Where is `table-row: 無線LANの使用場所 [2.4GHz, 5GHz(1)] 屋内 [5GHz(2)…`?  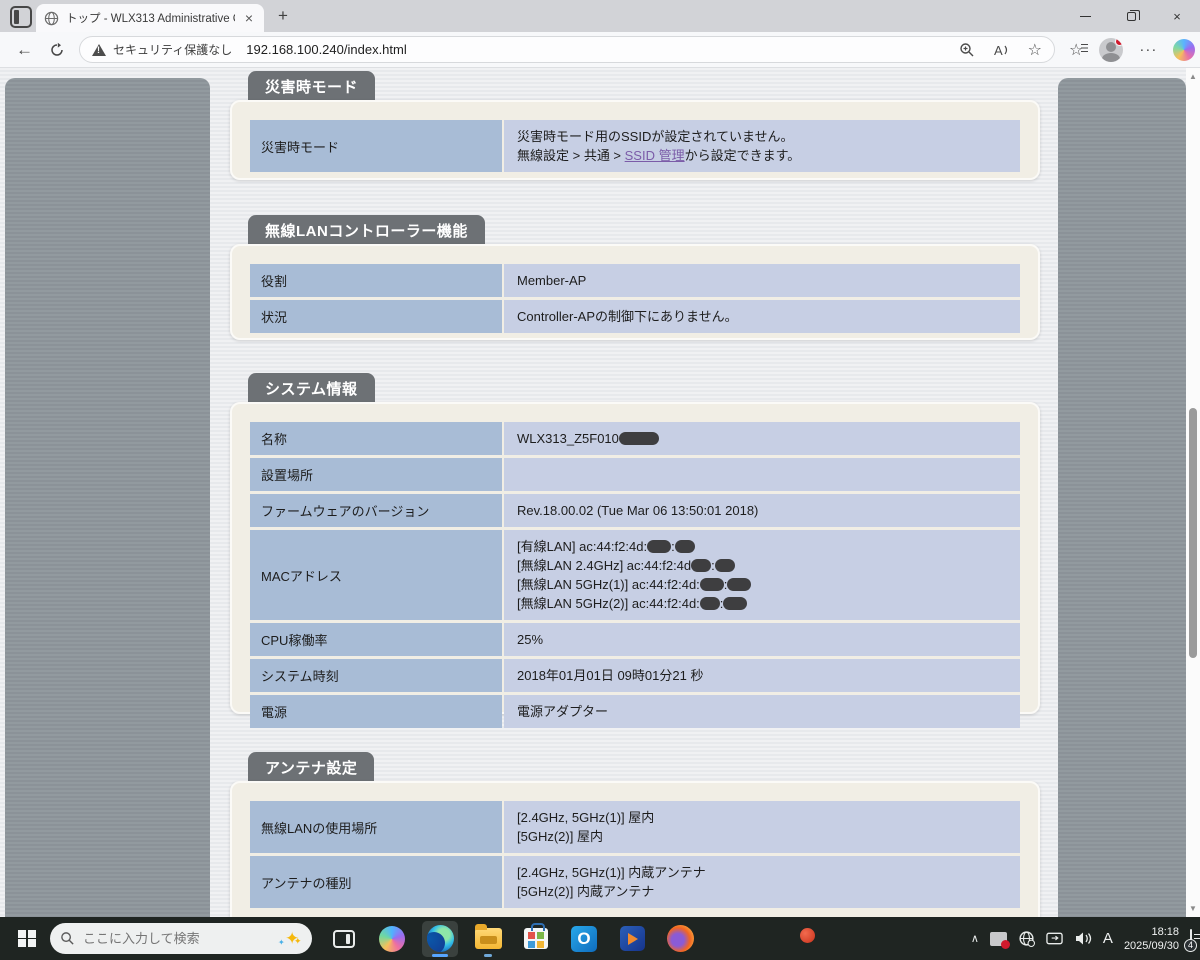 table-row: 無線LANの使用場所 [2.4GHz, 5GHz(1)] 屋内 [5GHz(2)… is located at coordinates (635, 827).